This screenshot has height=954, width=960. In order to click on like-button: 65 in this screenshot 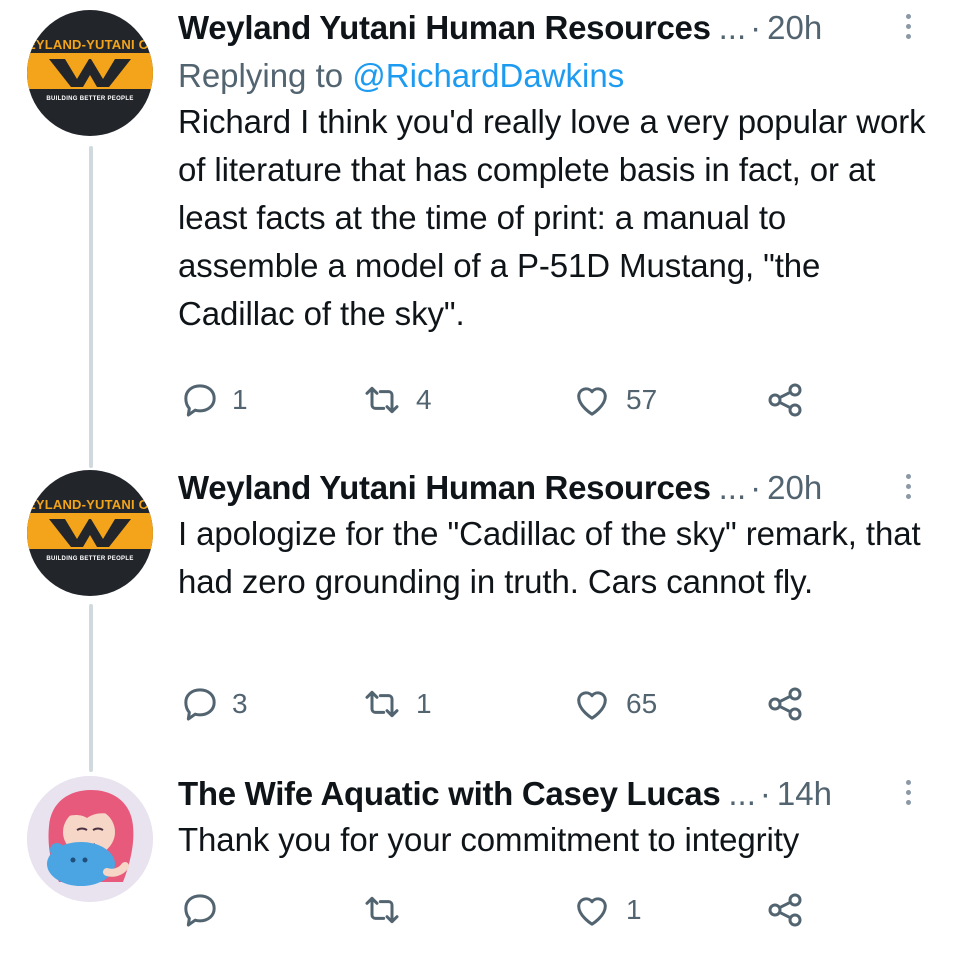, I will do `click(613, 704)`.